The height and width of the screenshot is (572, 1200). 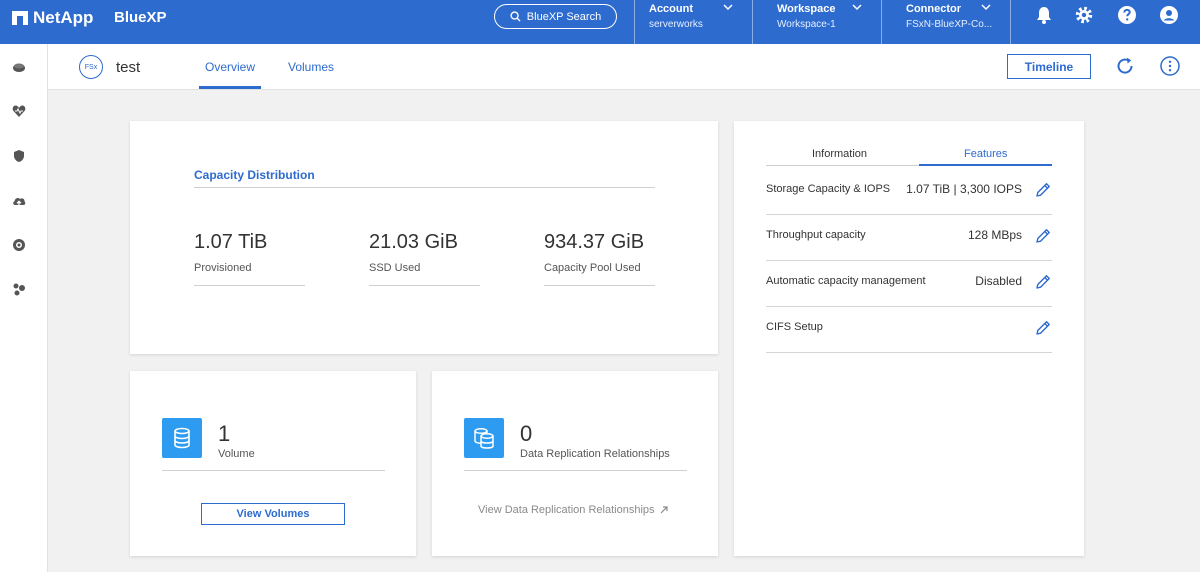 I want to click on feature-row-auto-capacity: Automatic capacity management Disabled, so click(x=909, y=284).